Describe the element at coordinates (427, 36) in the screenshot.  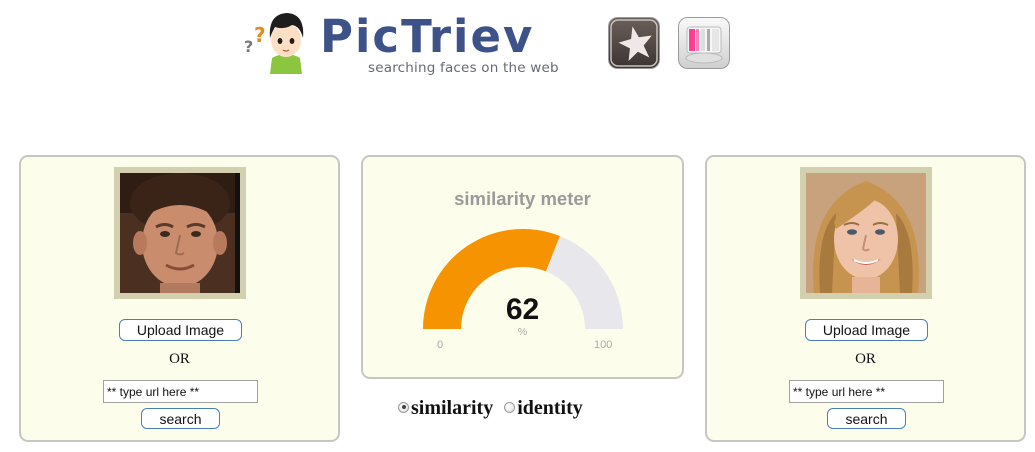
I see `logo-title: PicTriev` at that location.